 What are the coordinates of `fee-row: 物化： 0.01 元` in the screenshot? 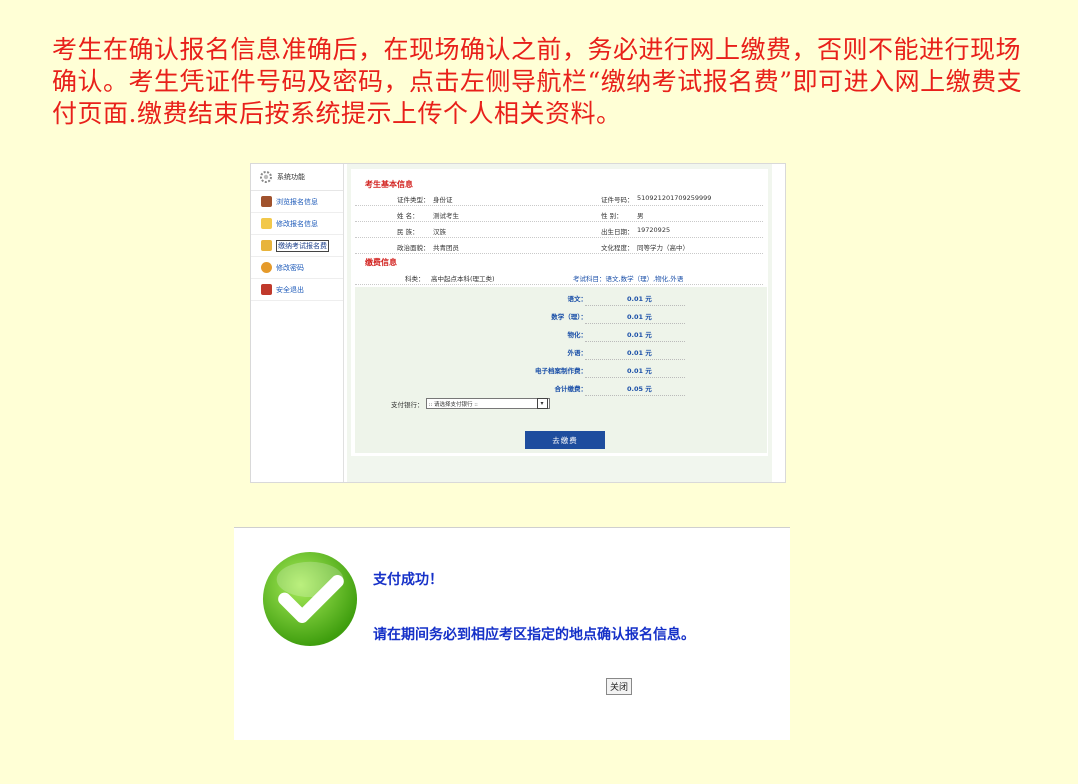 It's located at (561, 333).